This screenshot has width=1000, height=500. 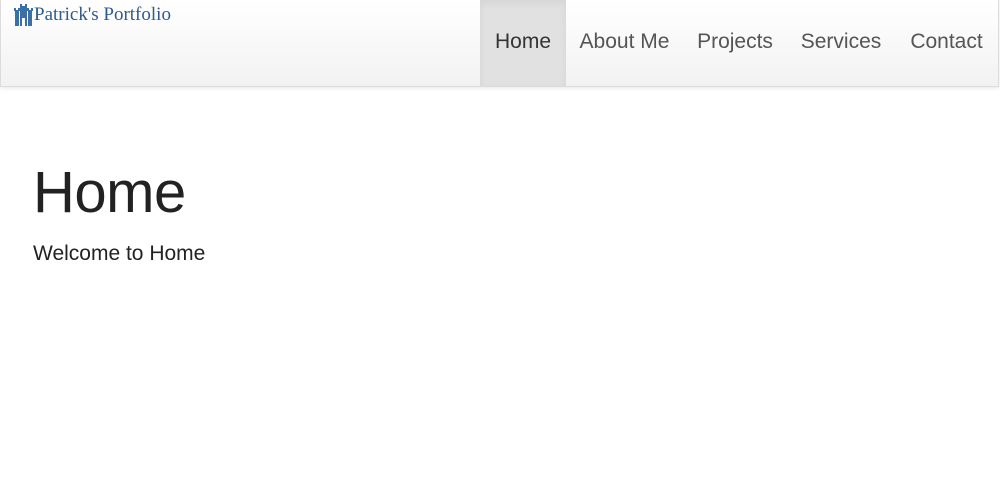 I want to click on main-nav: Home About Me Projects Services Contact, so click(x=739, y=43).